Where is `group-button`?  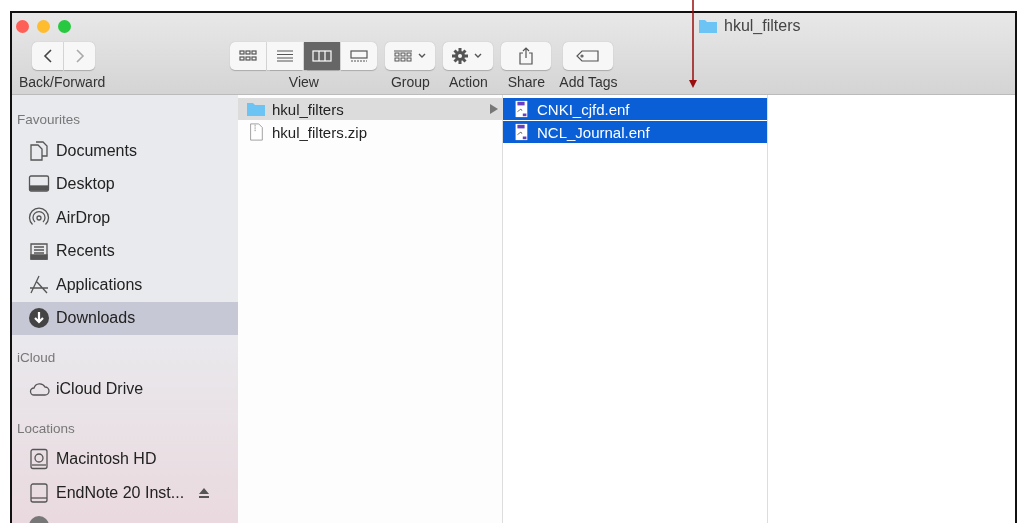 group-button is located at coordinates (410, 56).